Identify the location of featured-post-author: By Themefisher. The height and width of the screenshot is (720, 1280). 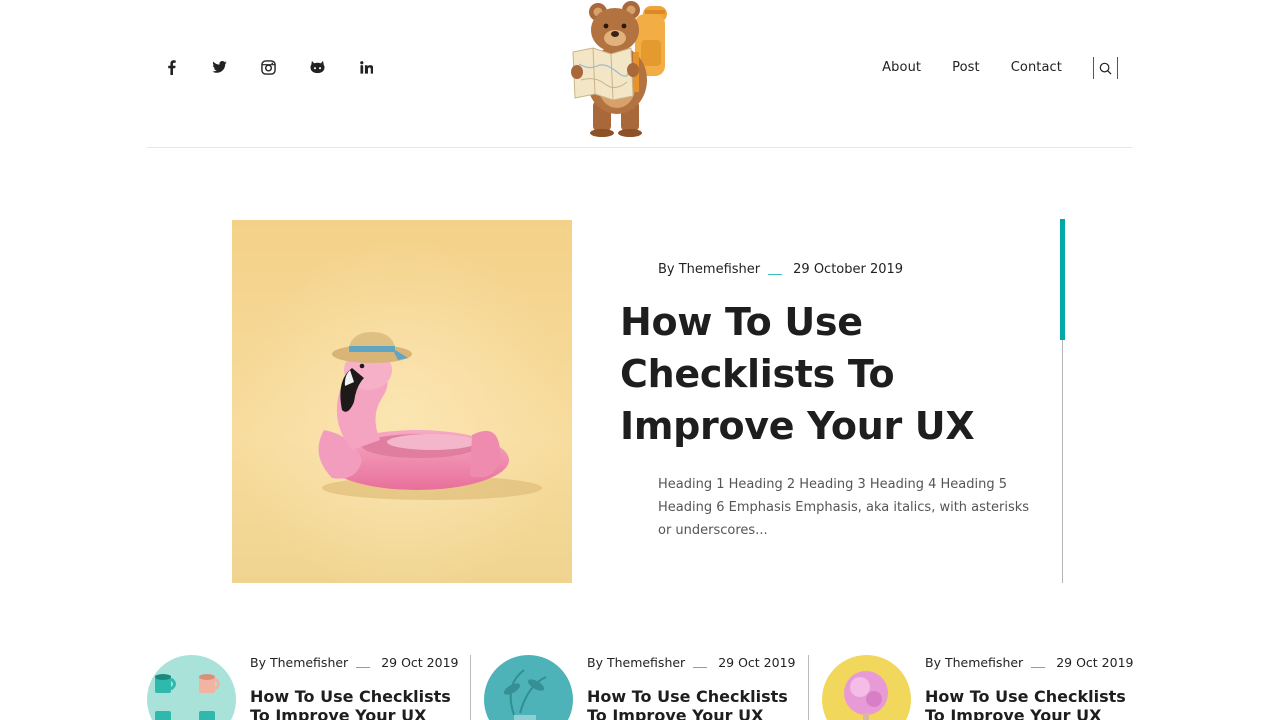
(709, 269).